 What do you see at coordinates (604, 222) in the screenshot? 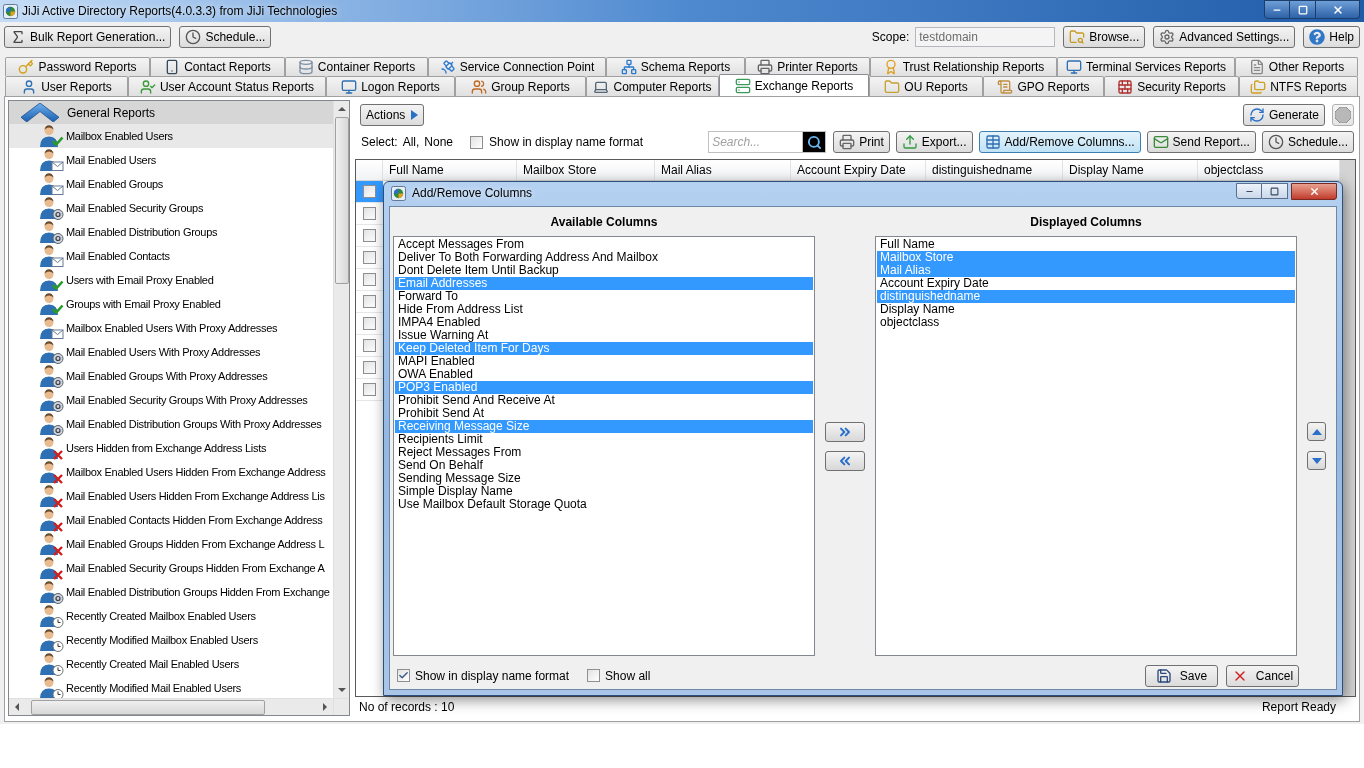
I see `list-heading: Available Columns` at bounding box center [604, 222].